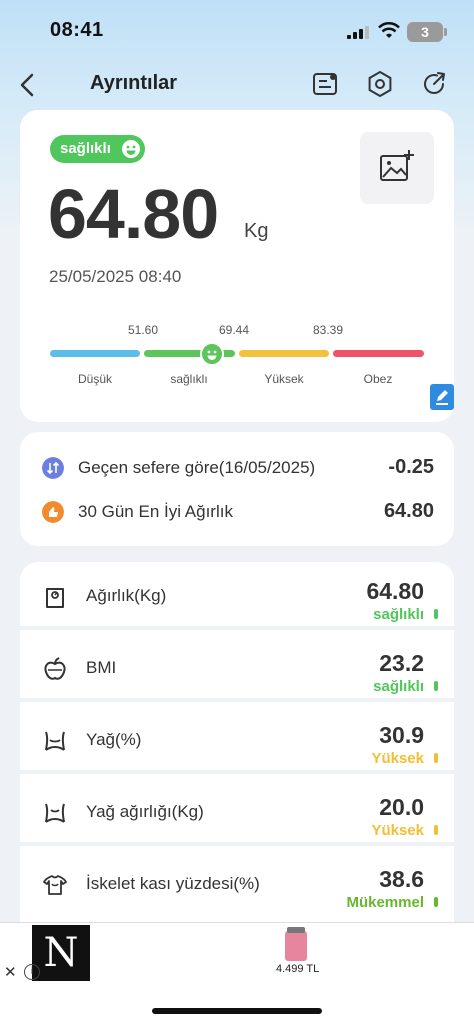 This screenshot has width=474, height=1024. What do you see at coordinates (434, 84) in the screenshot?
I see `share-icon` at bounding box center [434, 84].